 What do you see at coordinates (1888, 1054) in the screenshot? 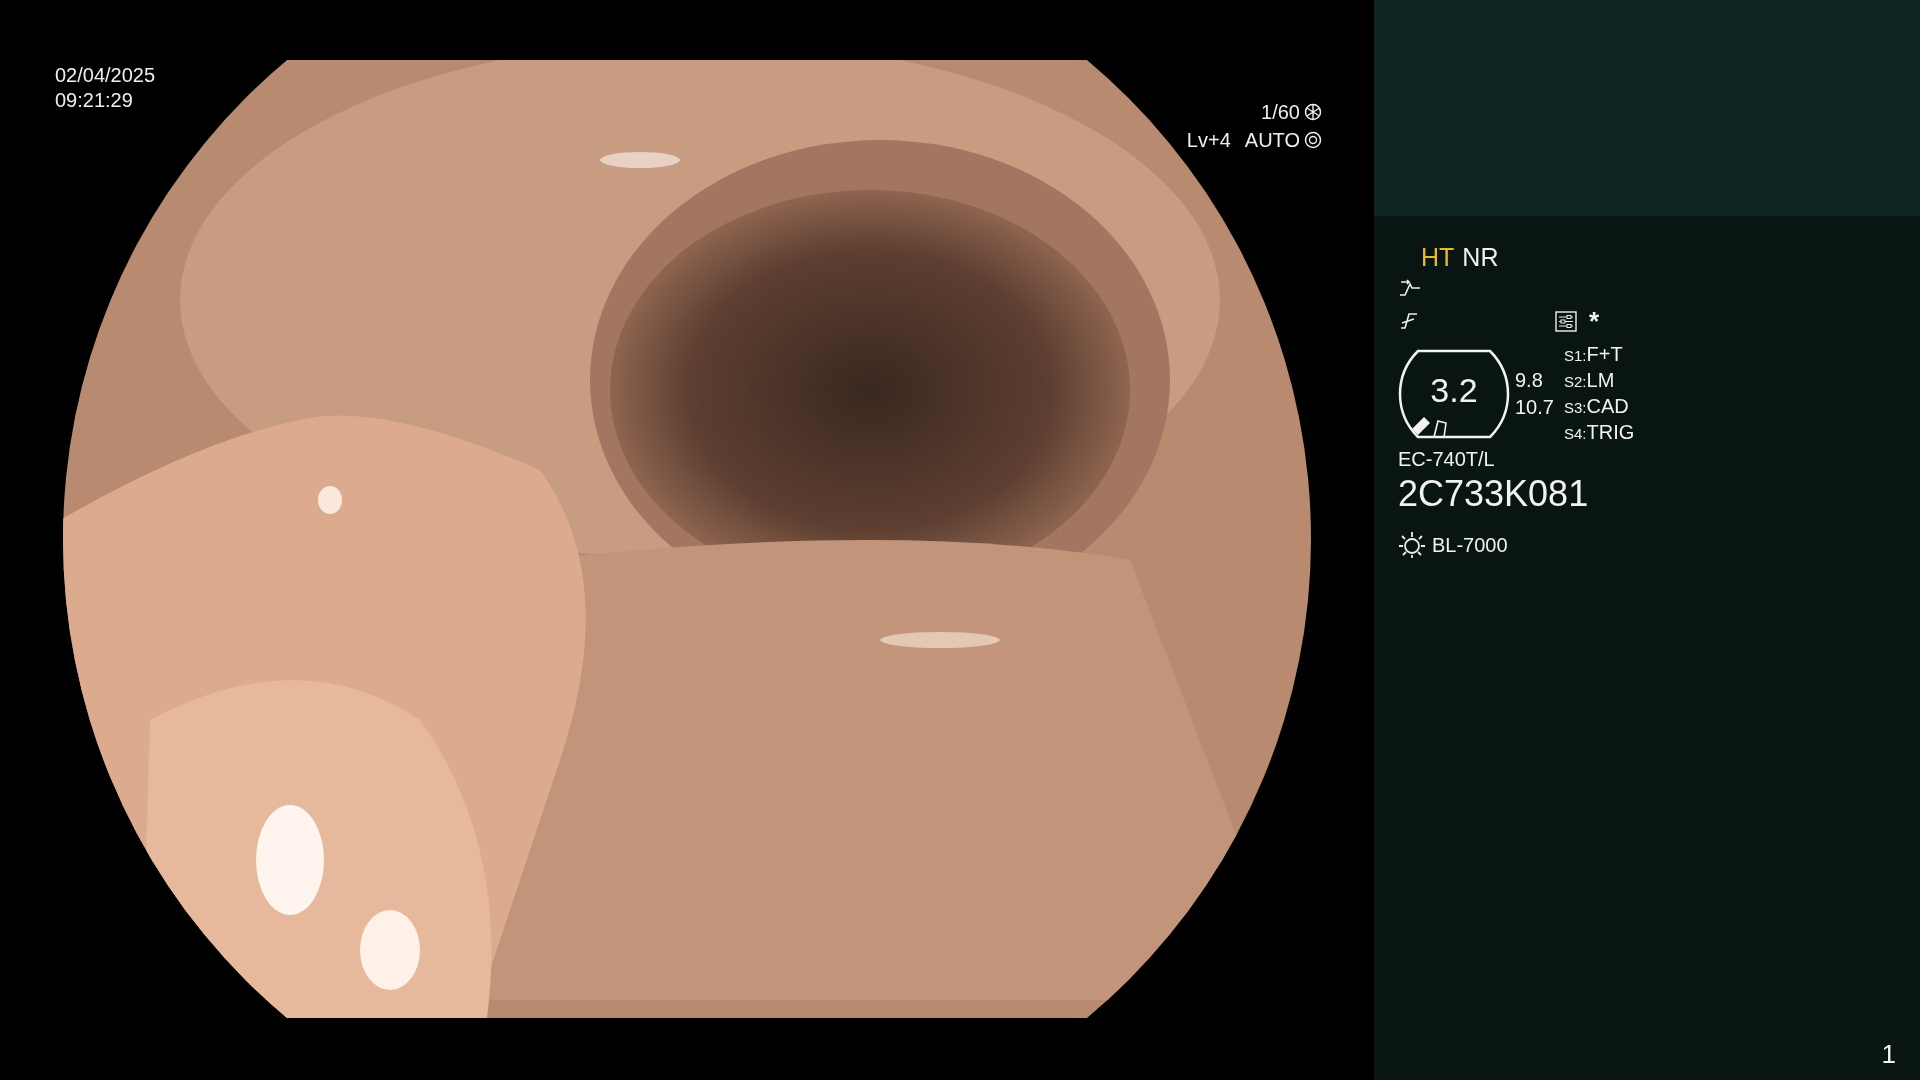
I see `page-number: 1` at bounding box center [1888, 1054].